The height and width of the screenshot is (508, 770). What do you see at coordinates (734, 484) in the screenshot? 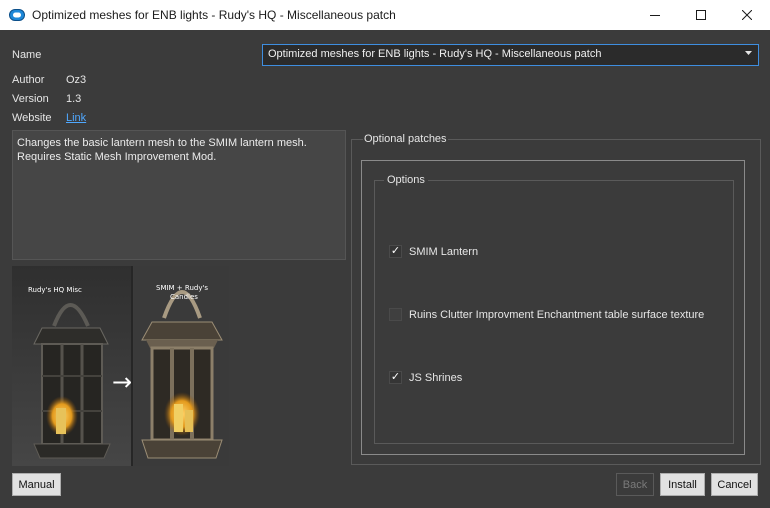
I see `cancel-button: Cancel` at bounding box center [734, 484].